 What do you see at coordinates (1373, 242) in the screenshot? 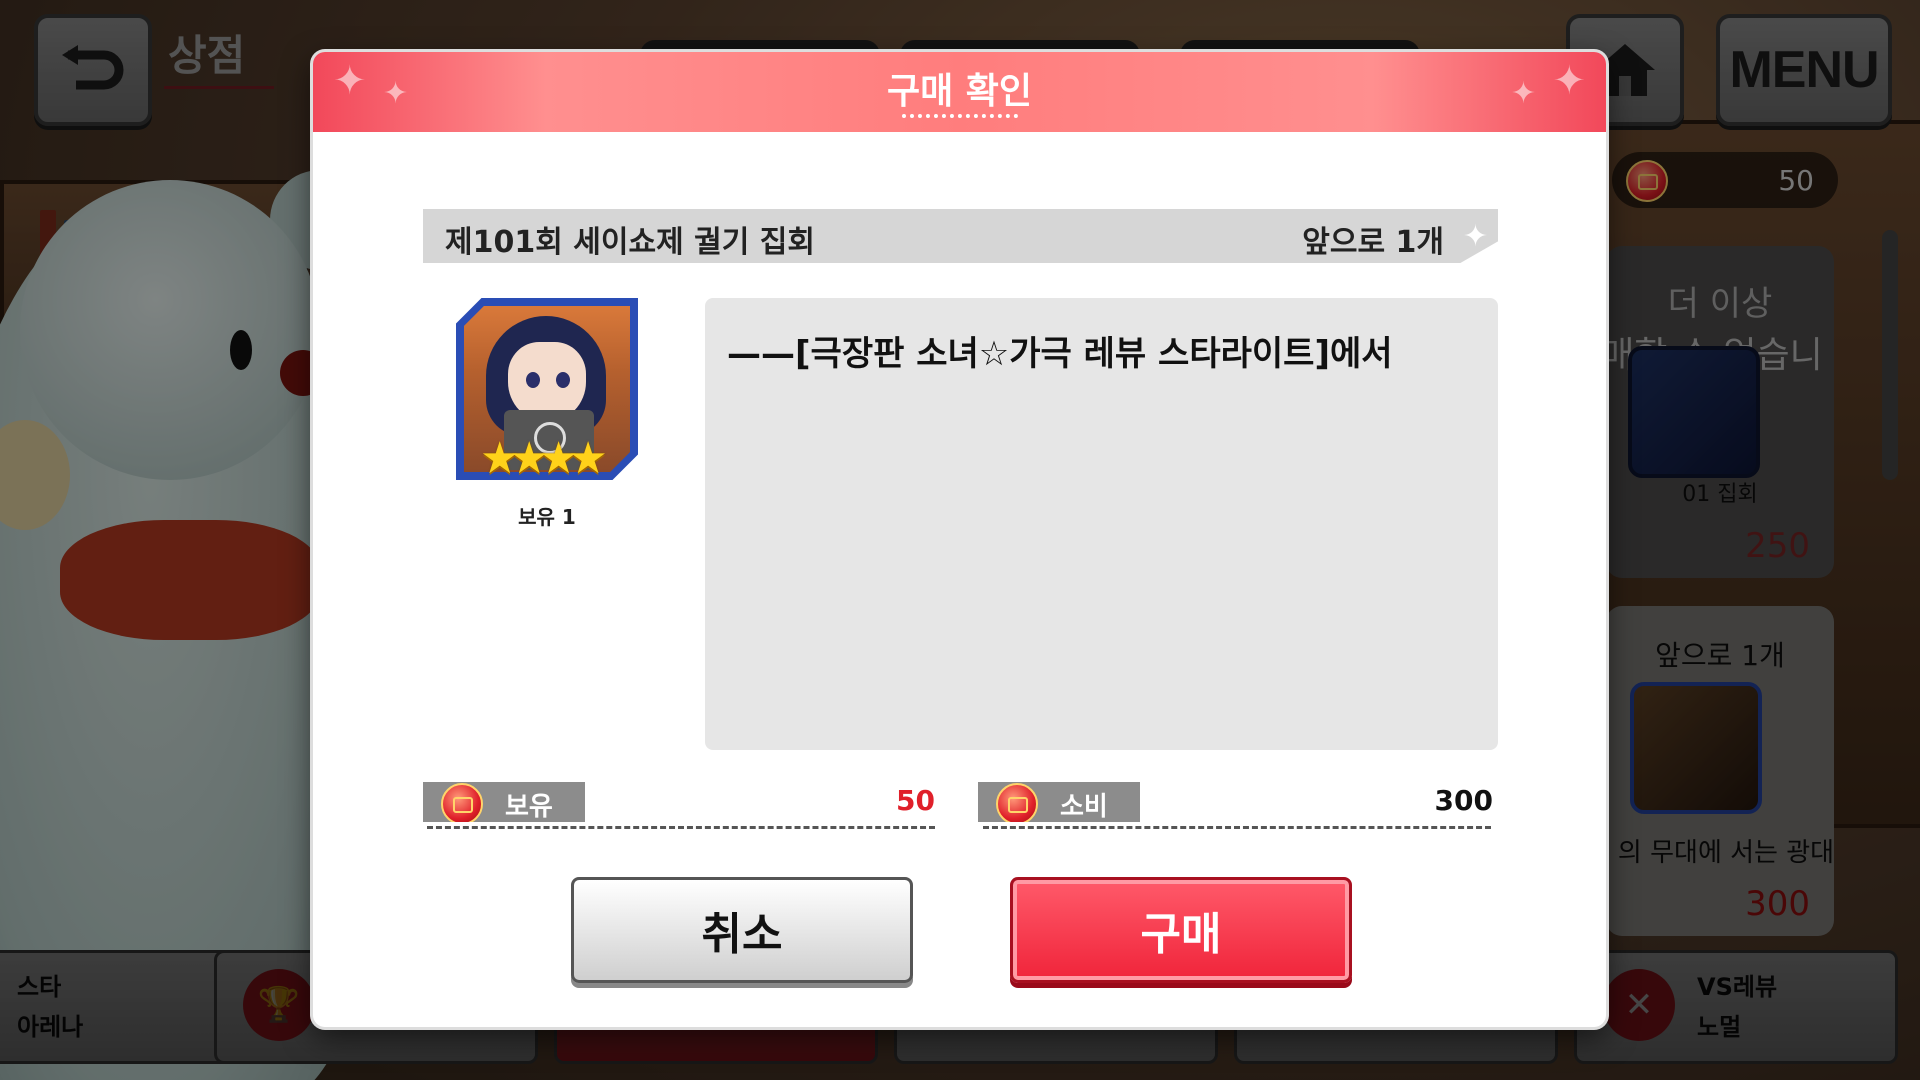
I see `item-remaining: 앞으로 1개` at bounding box center [1373, 242].